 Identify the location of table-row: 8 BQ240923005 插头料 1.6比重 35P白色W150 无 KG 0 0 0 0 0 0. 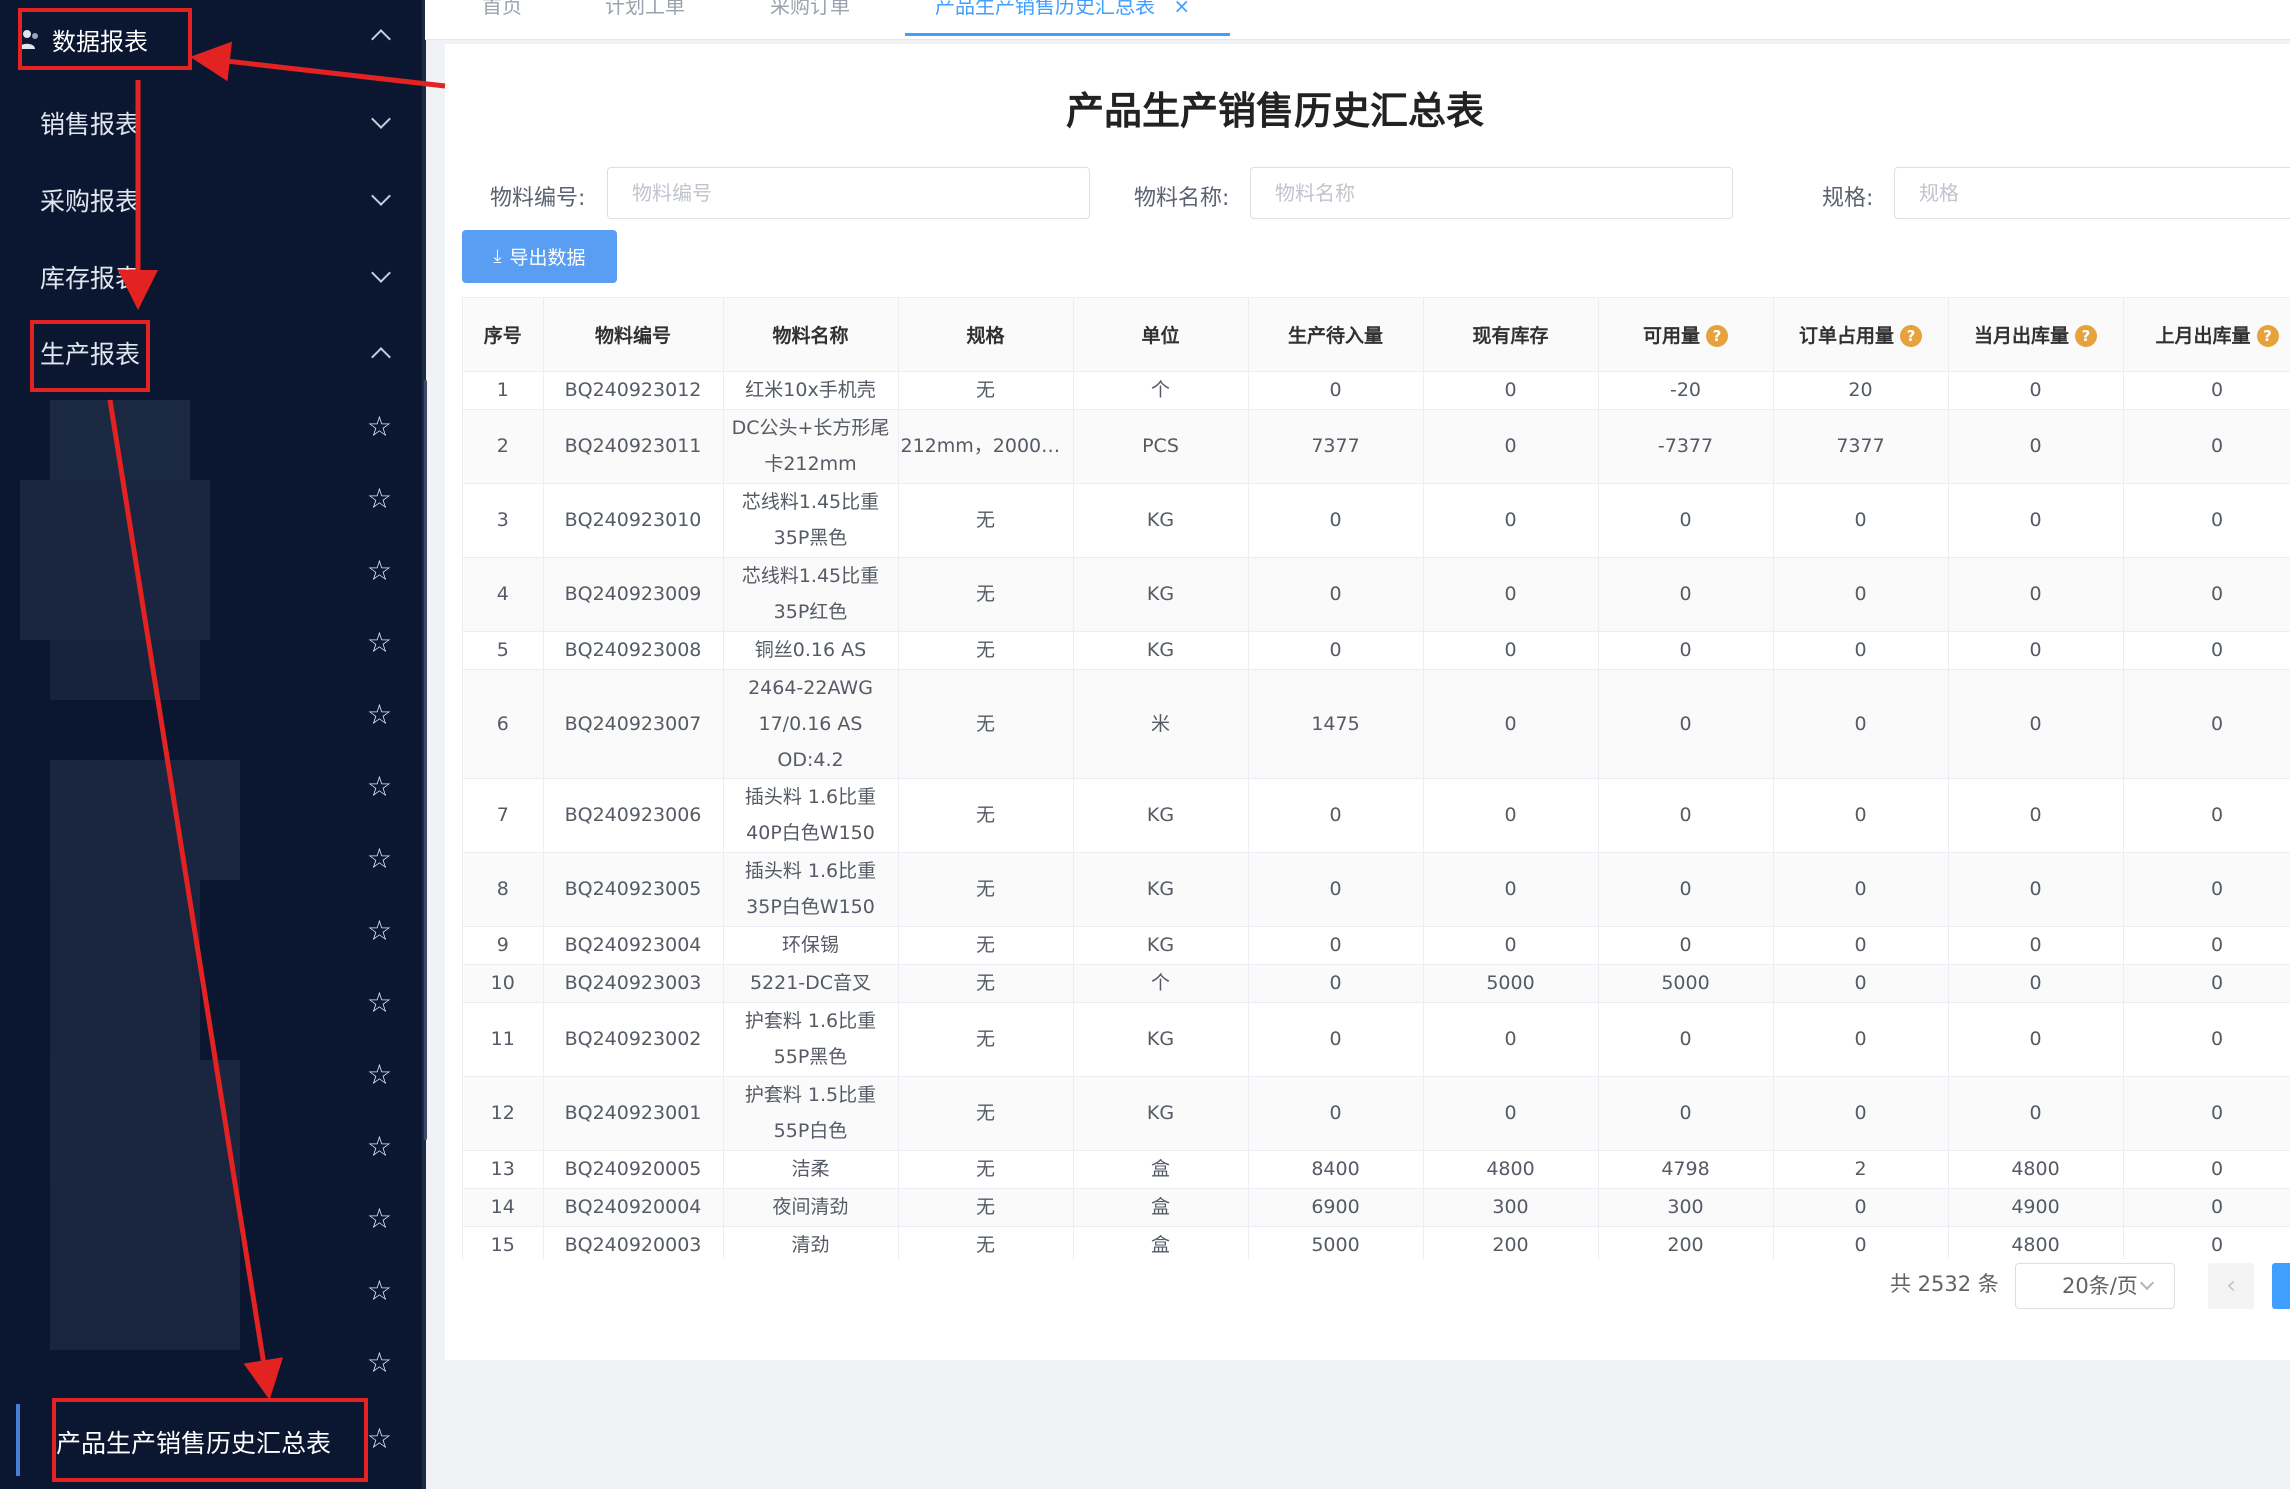
(1376, 889).